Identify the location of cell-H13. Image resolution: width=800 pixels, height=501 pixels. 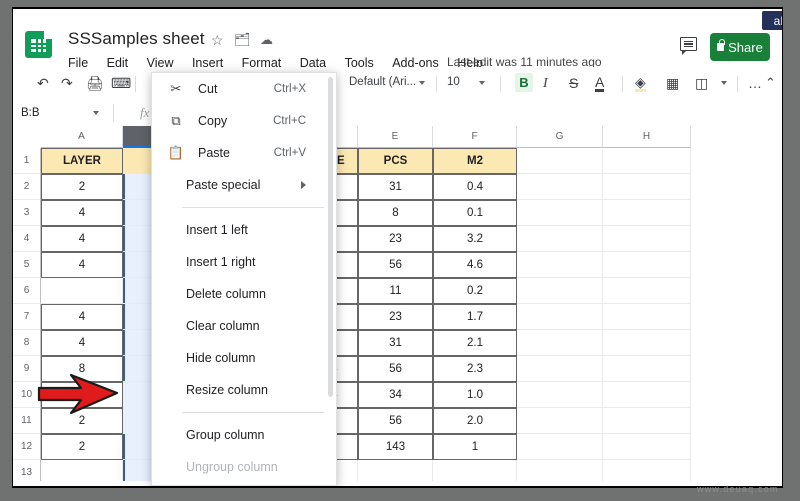
(647, 470).